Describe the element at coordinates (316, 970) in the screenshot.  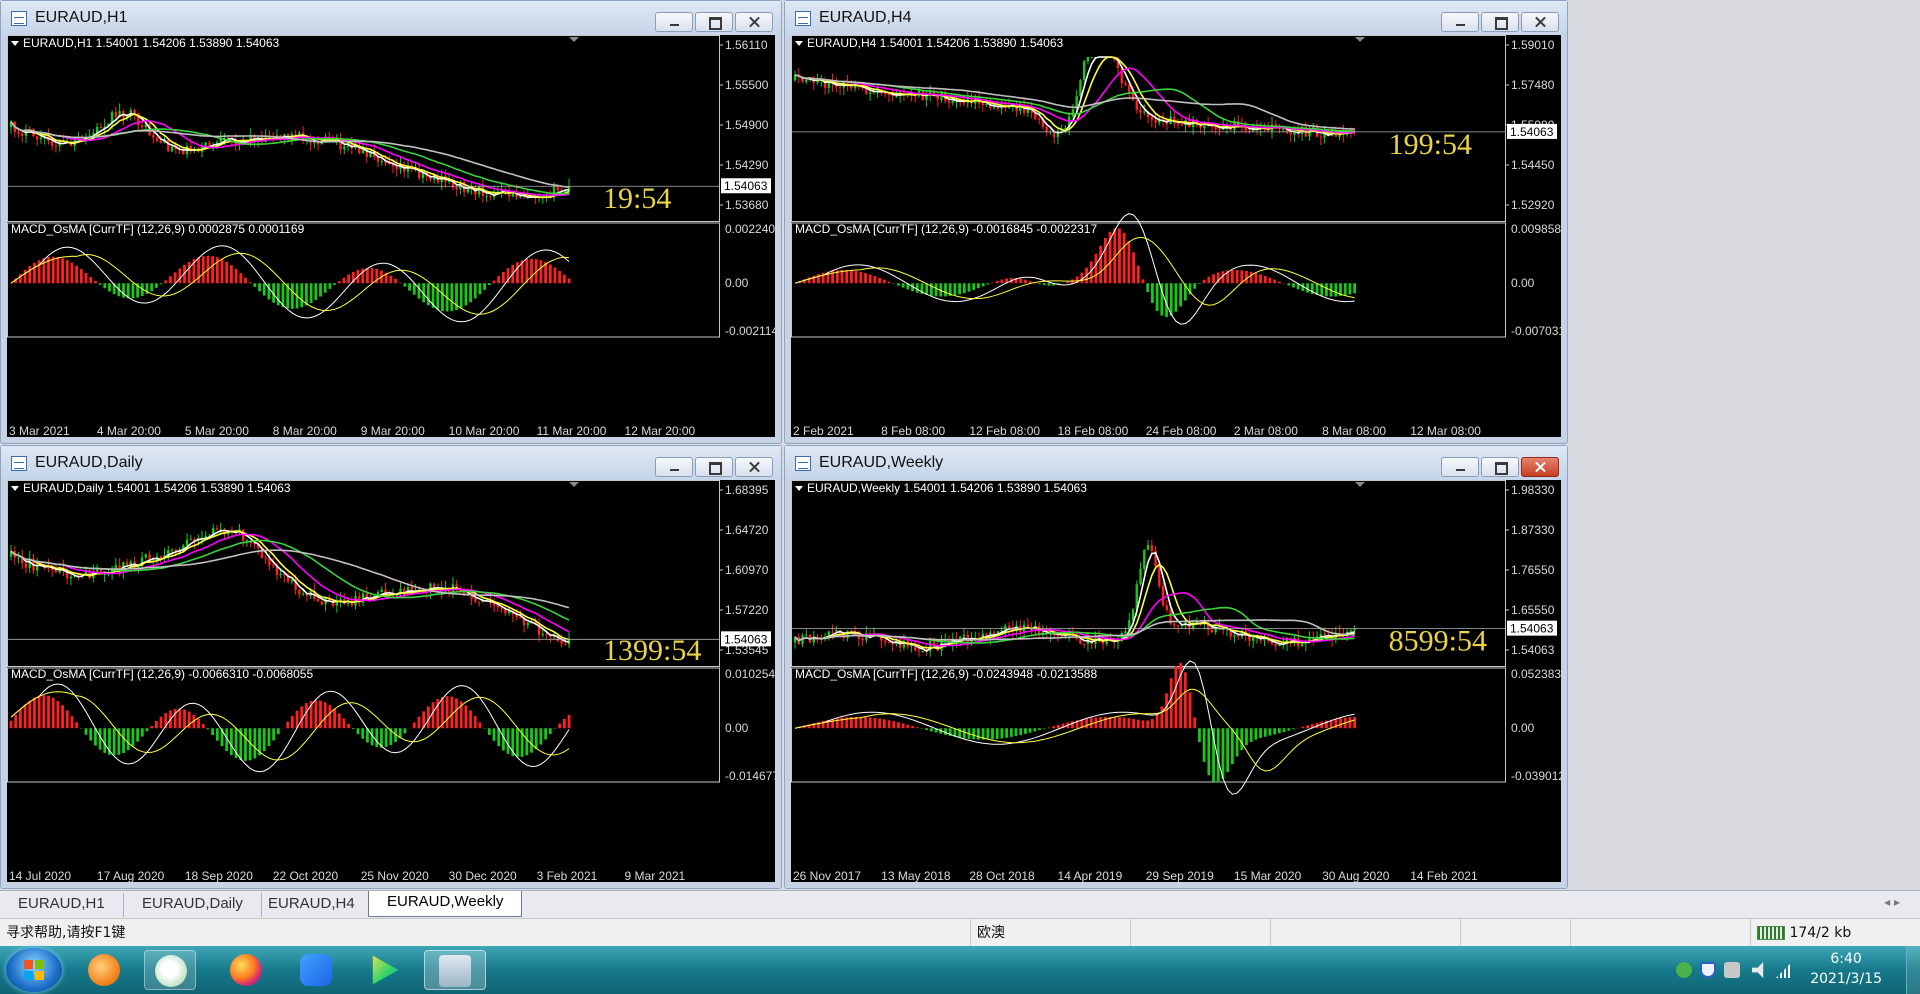
I see `feishu-icon` at that location.